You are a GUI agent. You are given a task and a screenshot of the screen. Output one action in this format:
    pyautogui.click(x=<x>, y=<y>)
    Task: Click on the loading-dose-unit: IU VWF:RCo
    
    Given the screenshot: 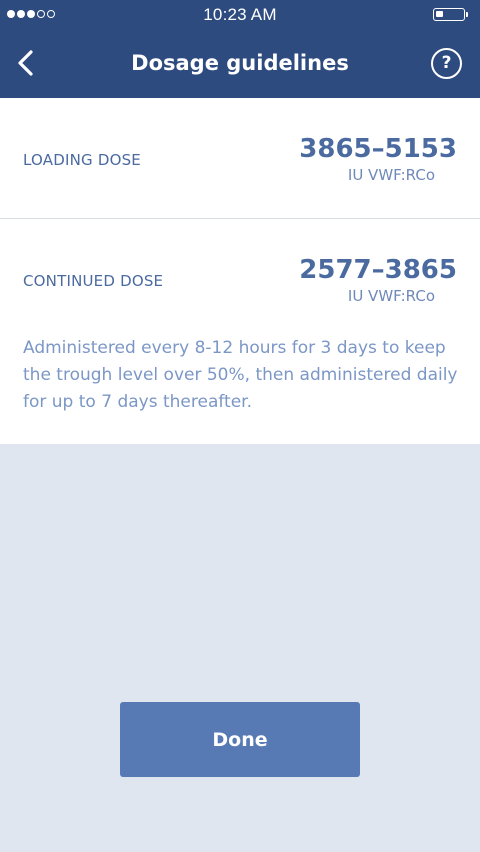 What is the action you would take?
    pyautogui.click(x=391, y=175)
    